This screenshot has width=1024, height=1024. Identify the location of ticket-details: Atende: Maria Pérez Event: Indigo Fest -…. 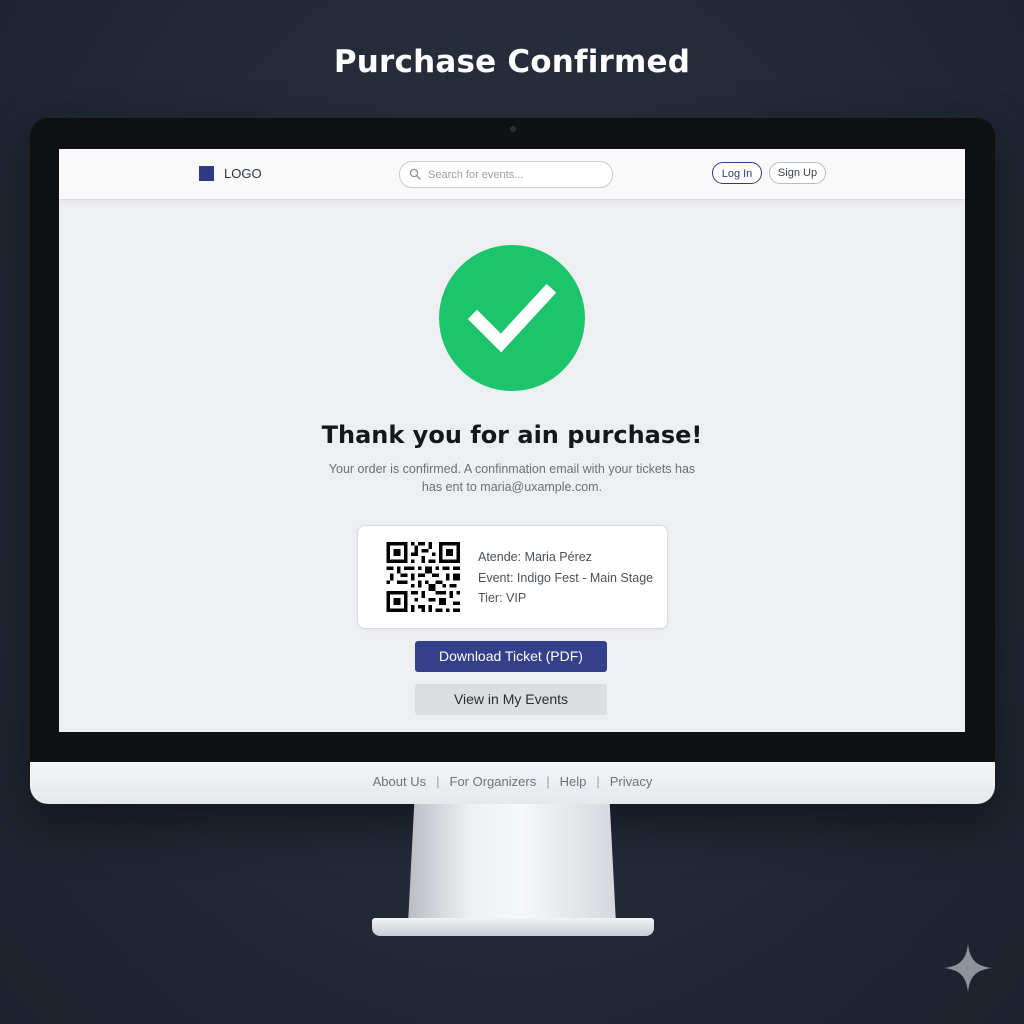
(565, 578).